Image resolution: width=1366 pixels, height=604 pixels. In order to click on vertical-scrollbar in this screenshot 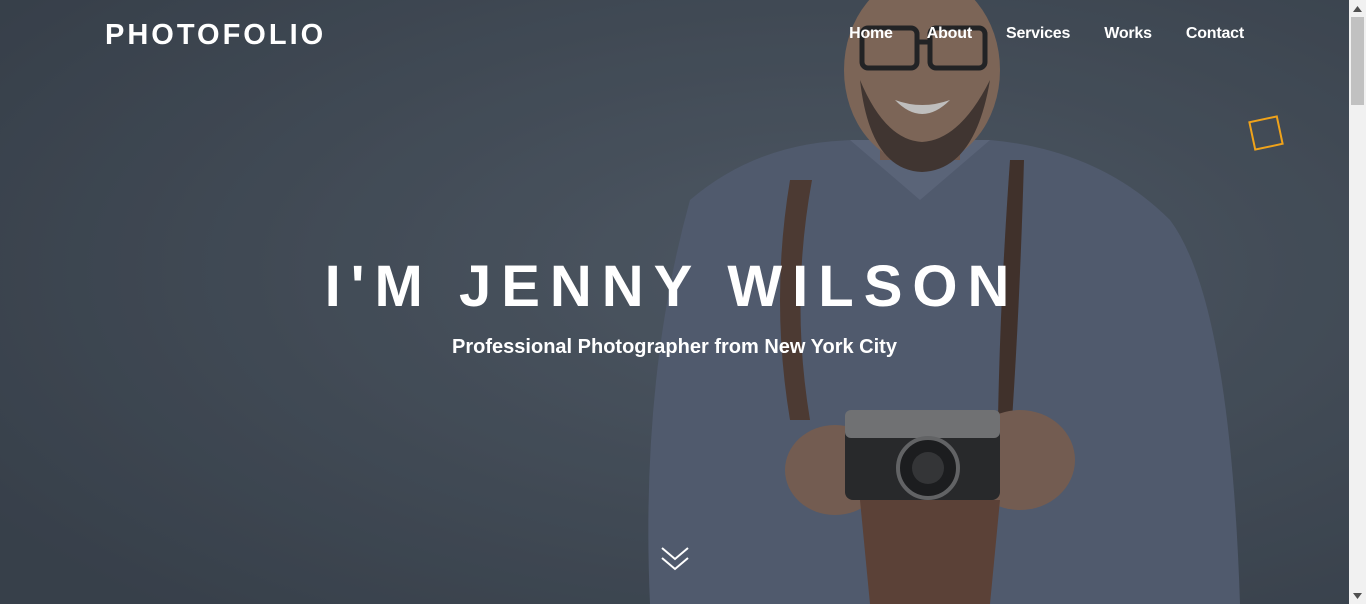, I will do `click(1357, 302)`.